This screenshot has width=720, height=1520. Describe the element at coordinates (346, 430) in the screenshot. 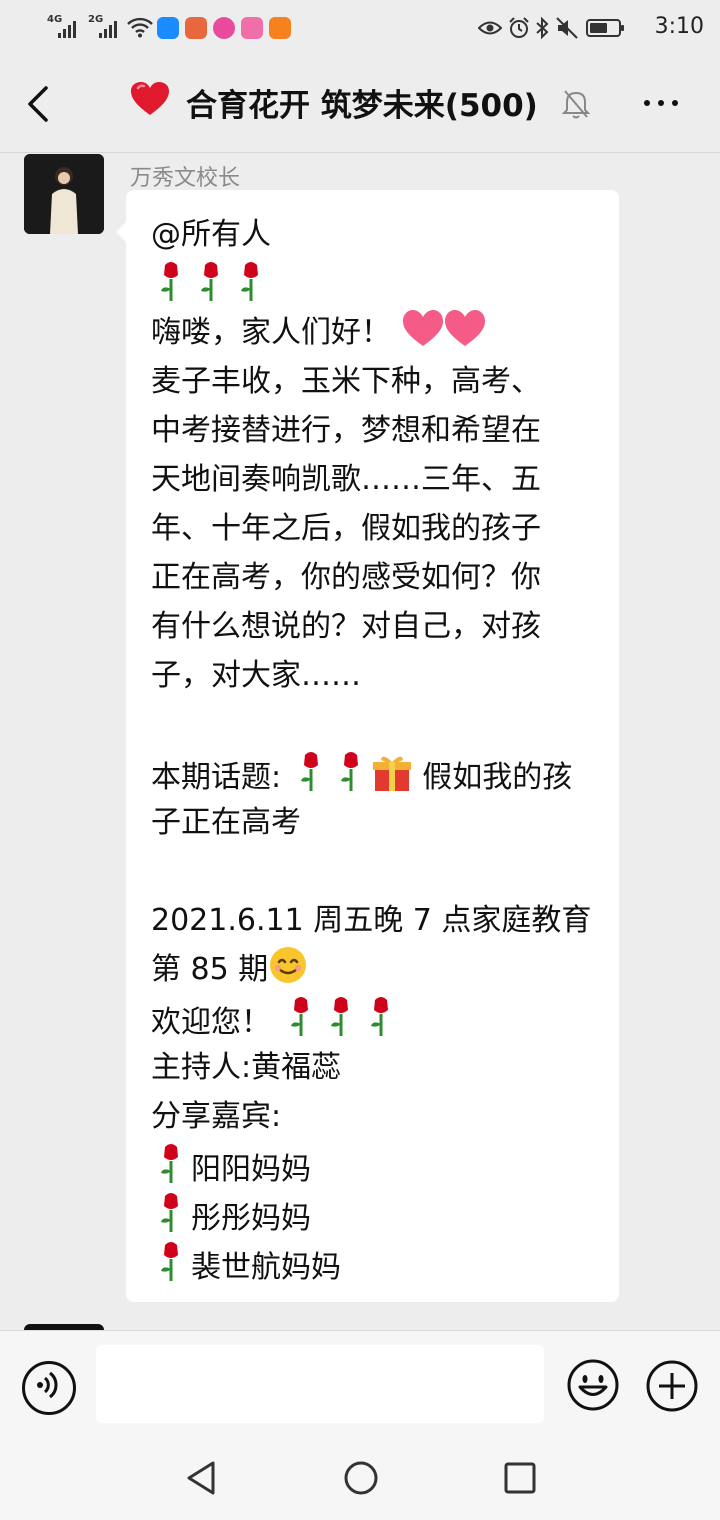

I see `message-line: 中考接替进行，梦想和希望在` at that location.